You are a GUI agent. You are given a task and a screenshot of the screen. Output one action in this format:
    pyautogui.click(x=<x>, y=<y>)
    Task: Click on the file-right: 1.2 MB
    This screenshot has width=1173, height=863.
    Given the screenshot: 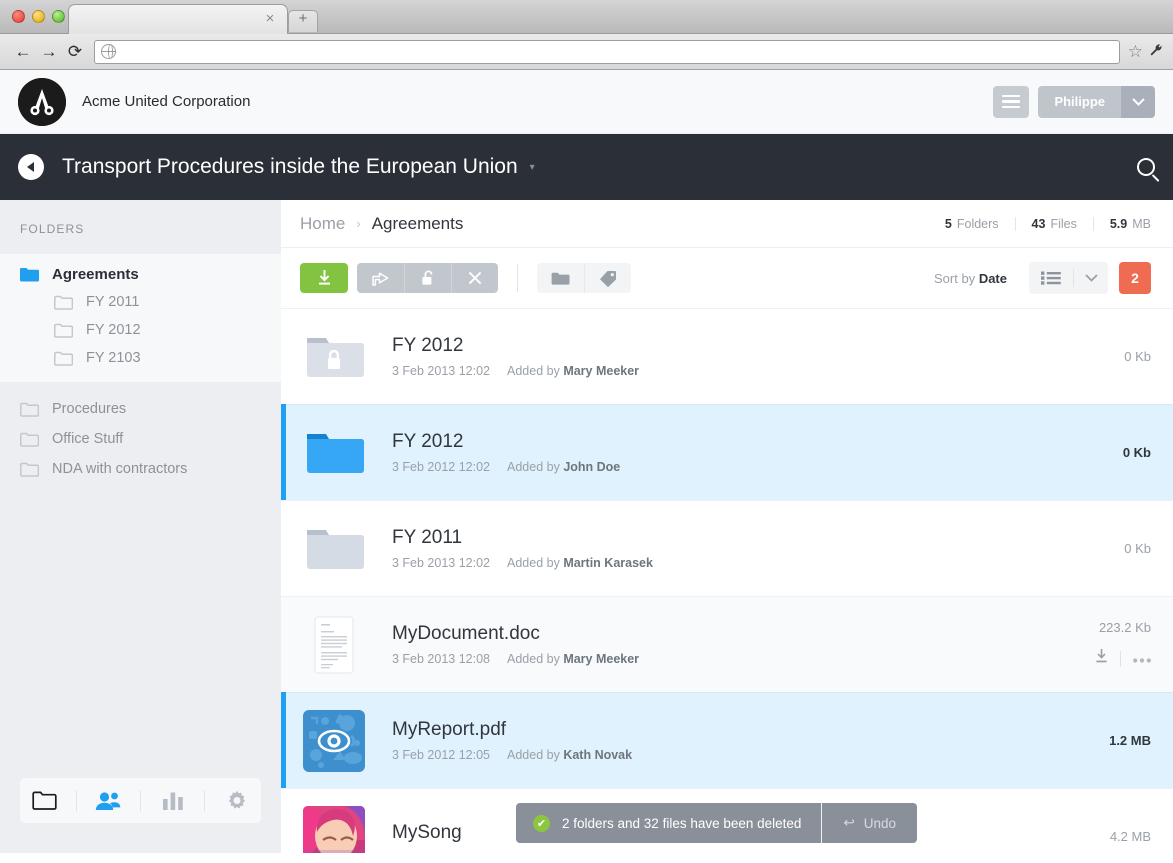 What is the action you would take?
    pyautogui.click(x=1130, y=740)
    